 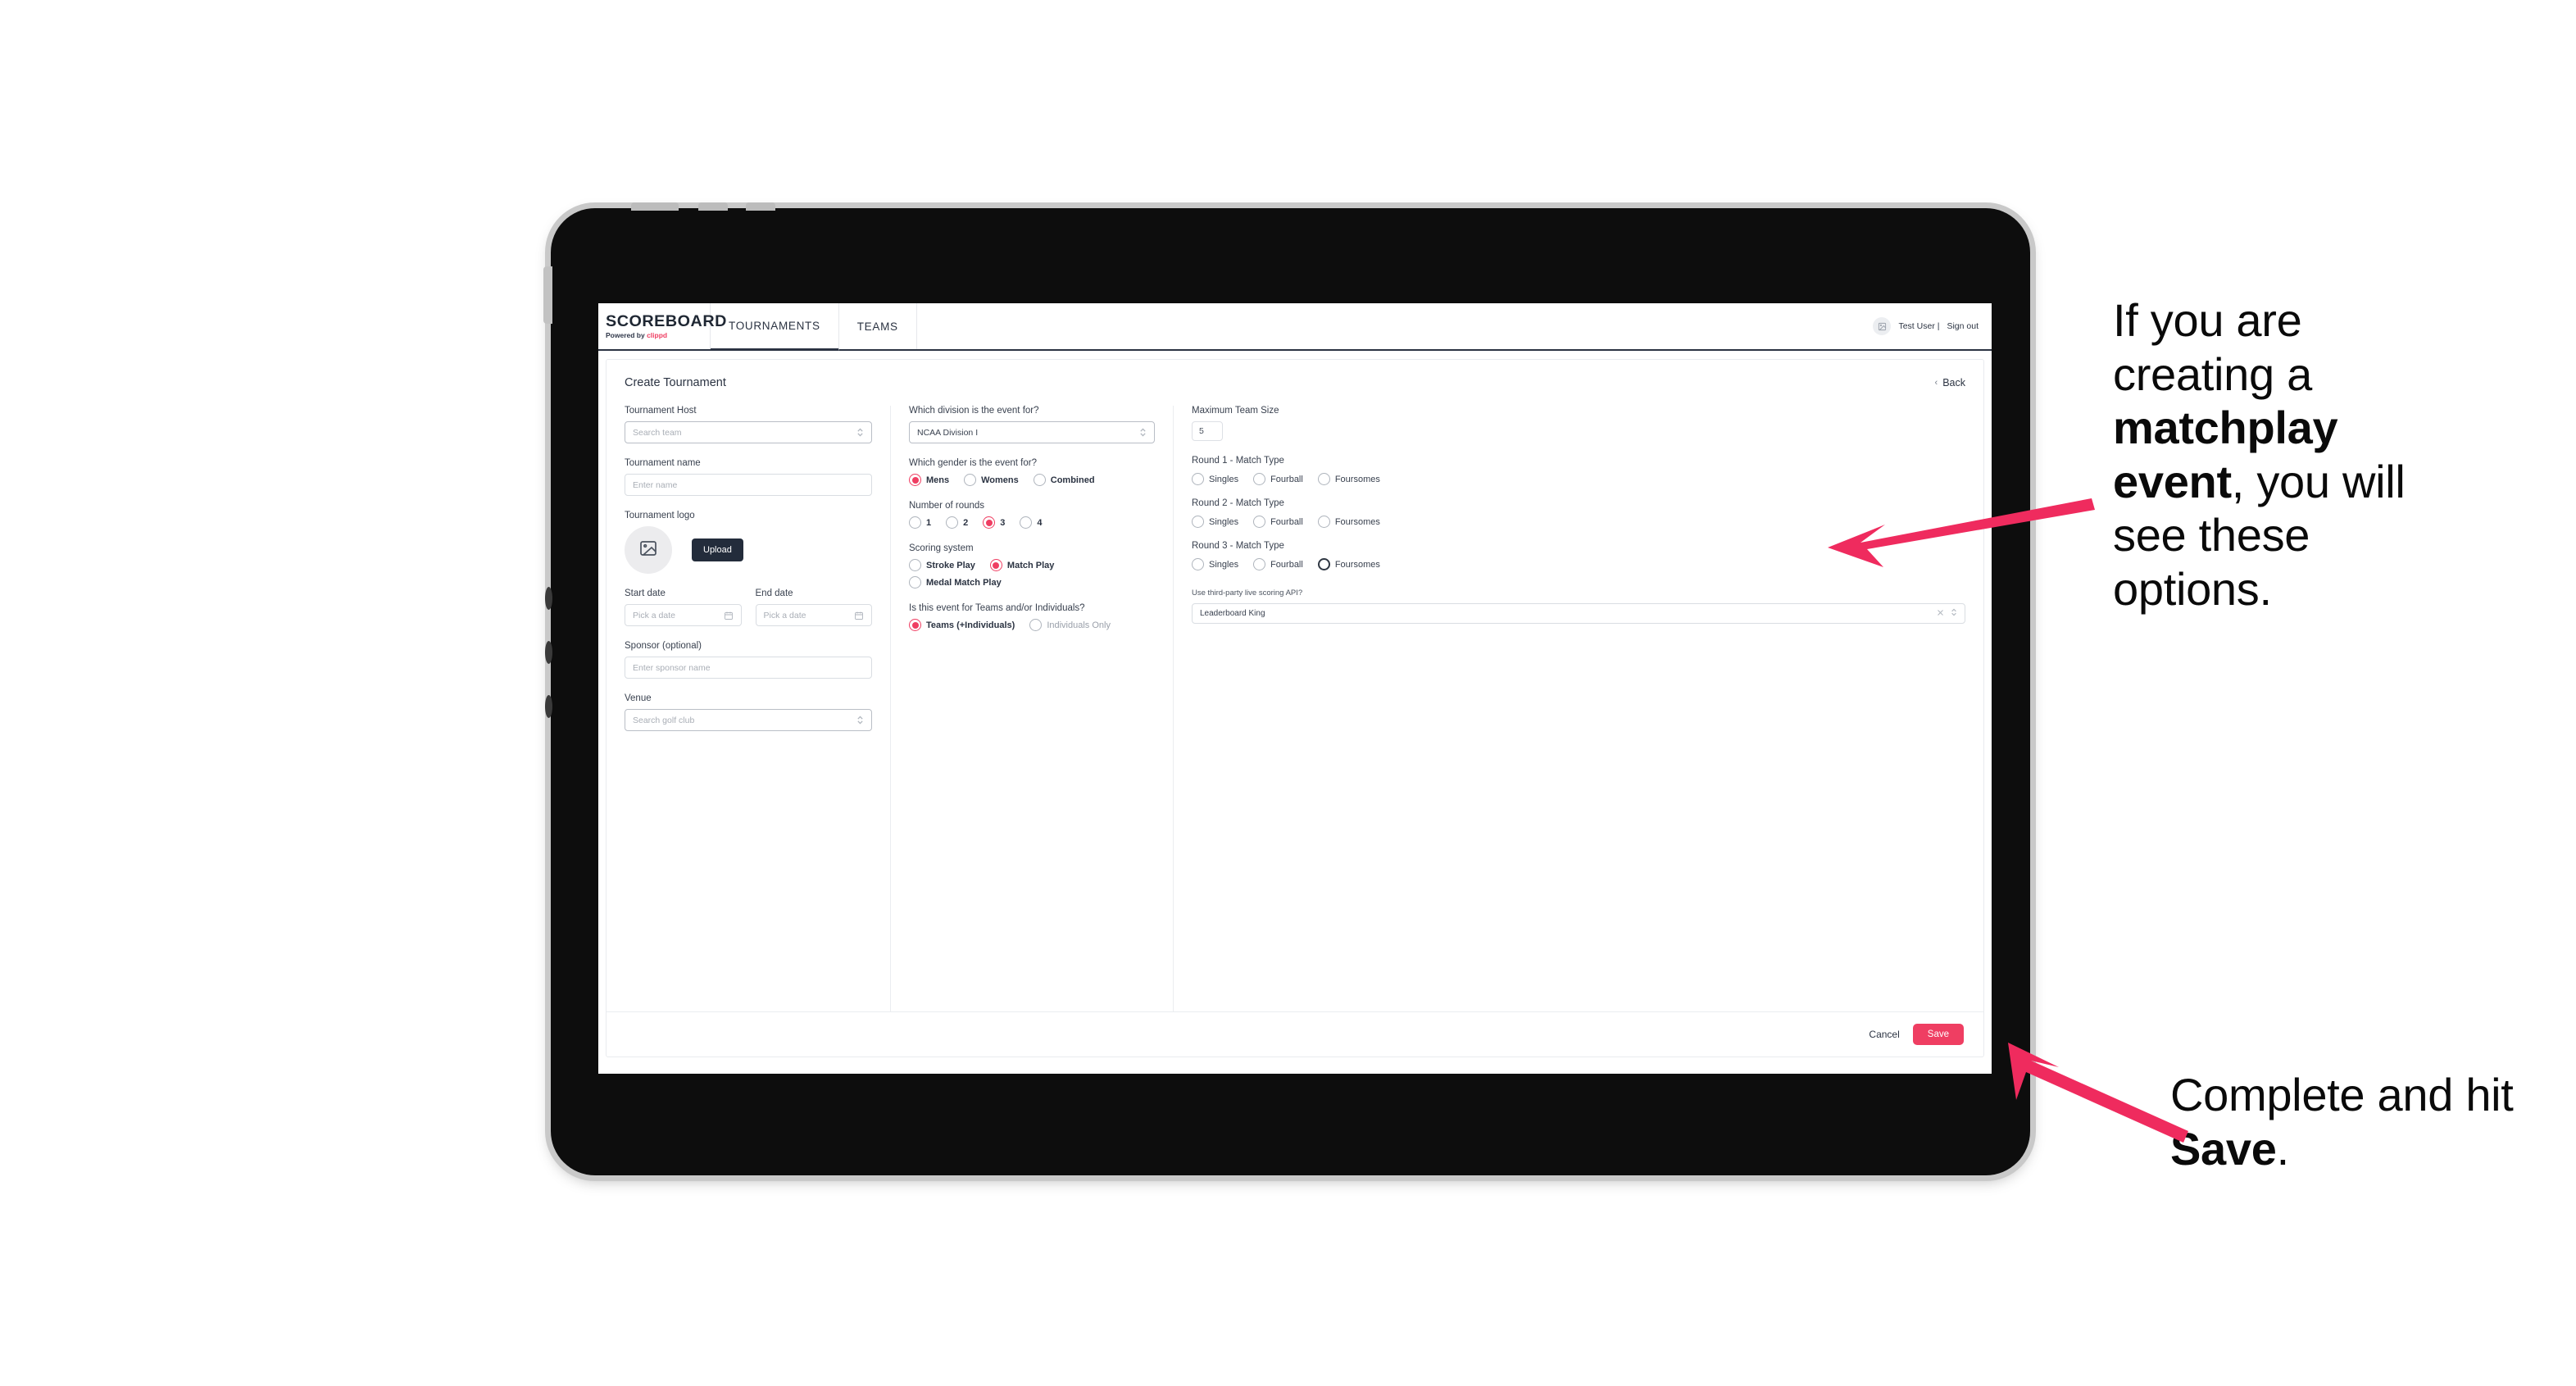 I want to click on round3-option-singles: Singles, so click(x=1215, y=564).